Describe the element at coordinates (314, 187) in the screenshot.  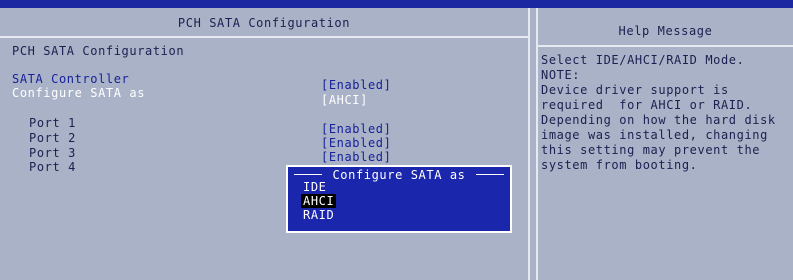
I see `popup-option-ide: IDE` at that location.